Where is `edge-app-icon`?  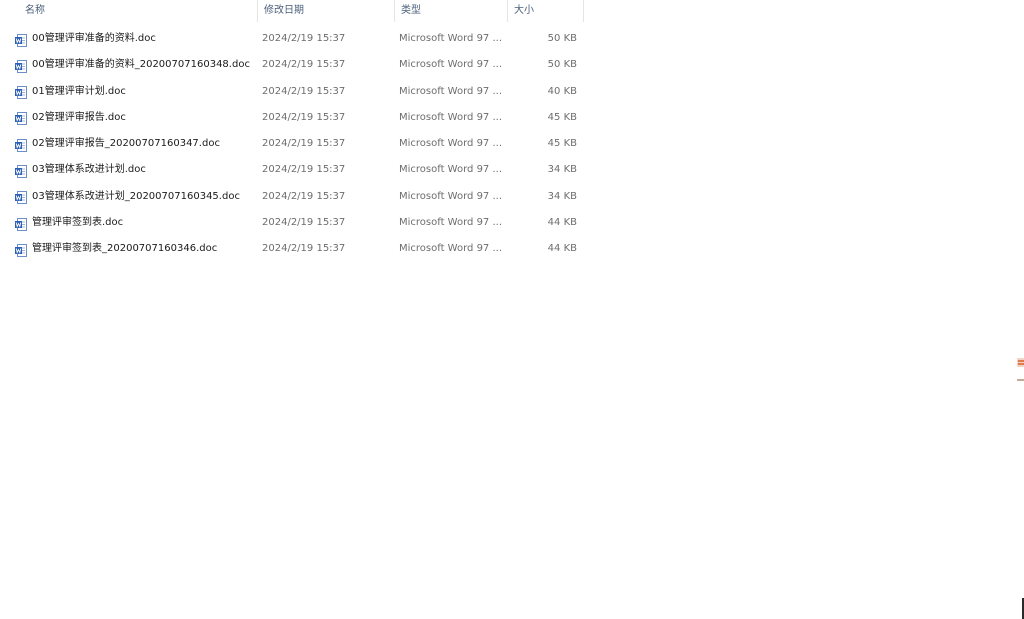 edge-app-icon is located at coordinates (1019, 369).